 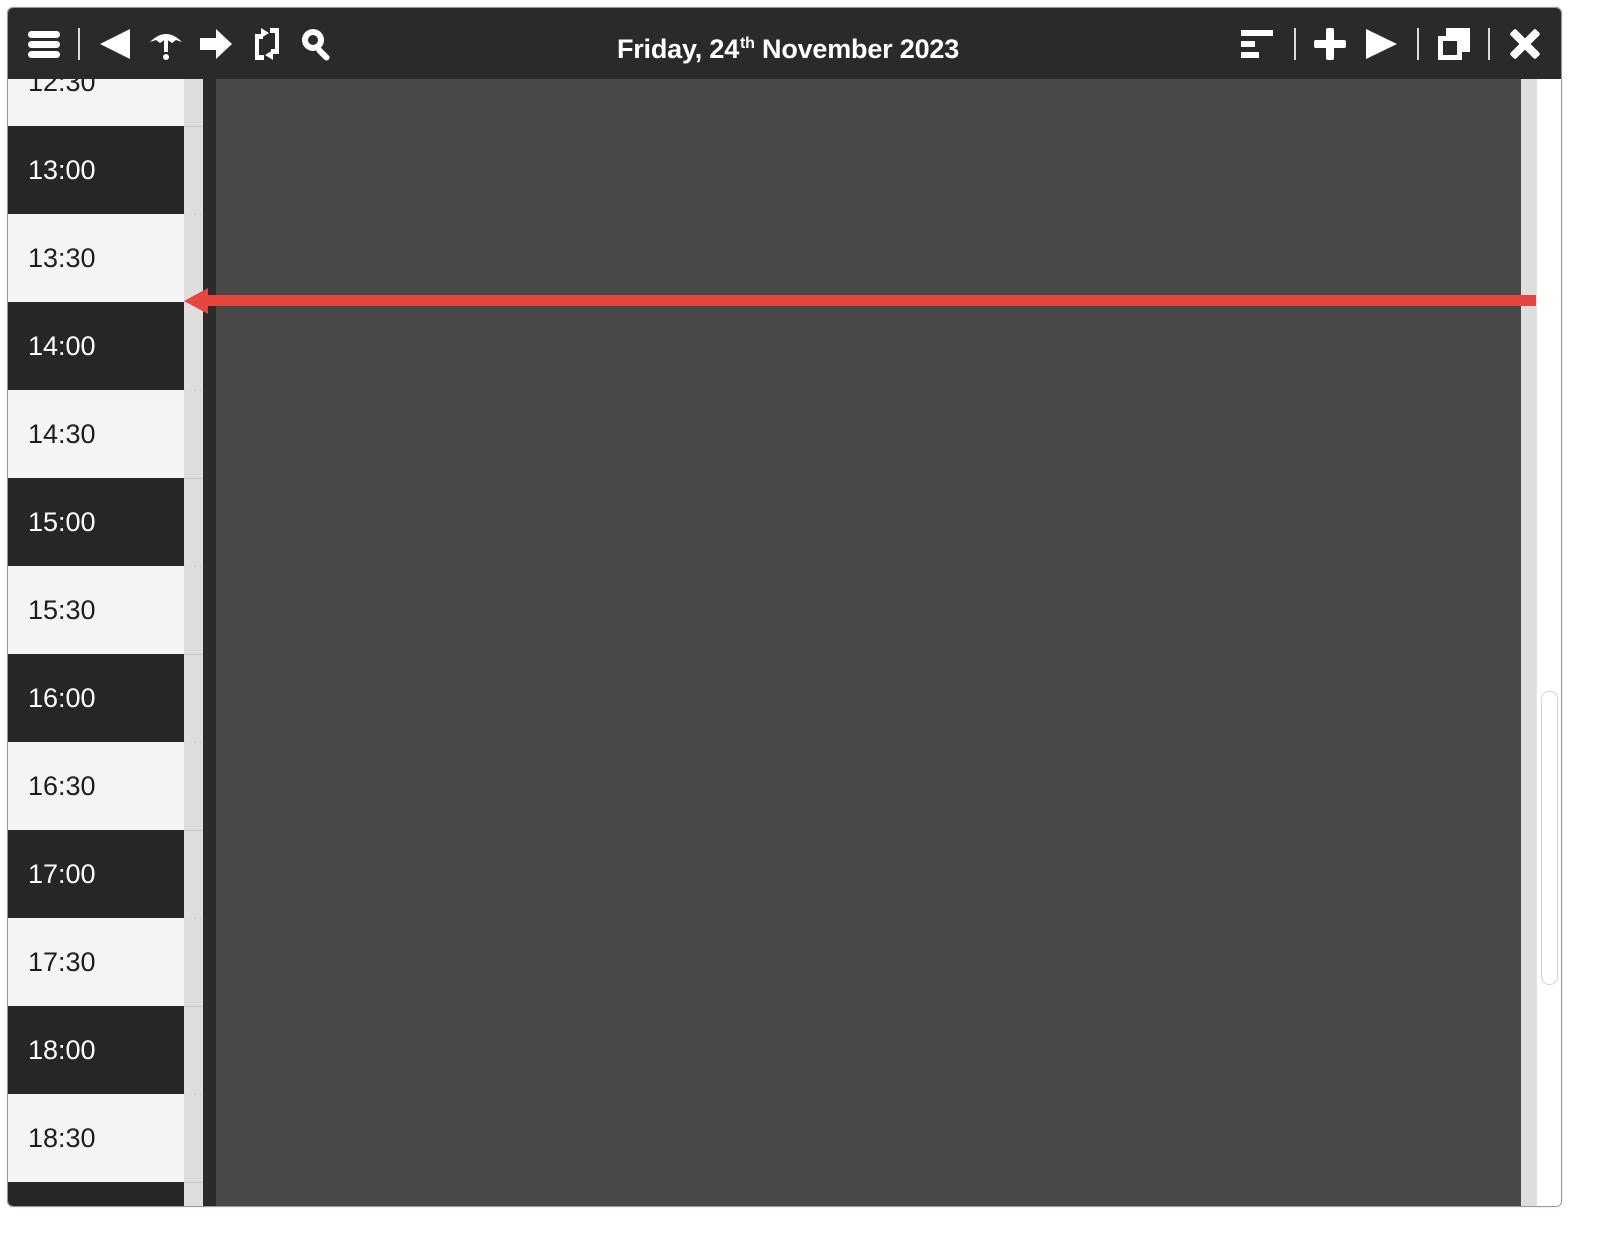 What do you see at coordinates (44, 44) in the screenshot?
I see `menu-icon` at bounding box center [44, 44].